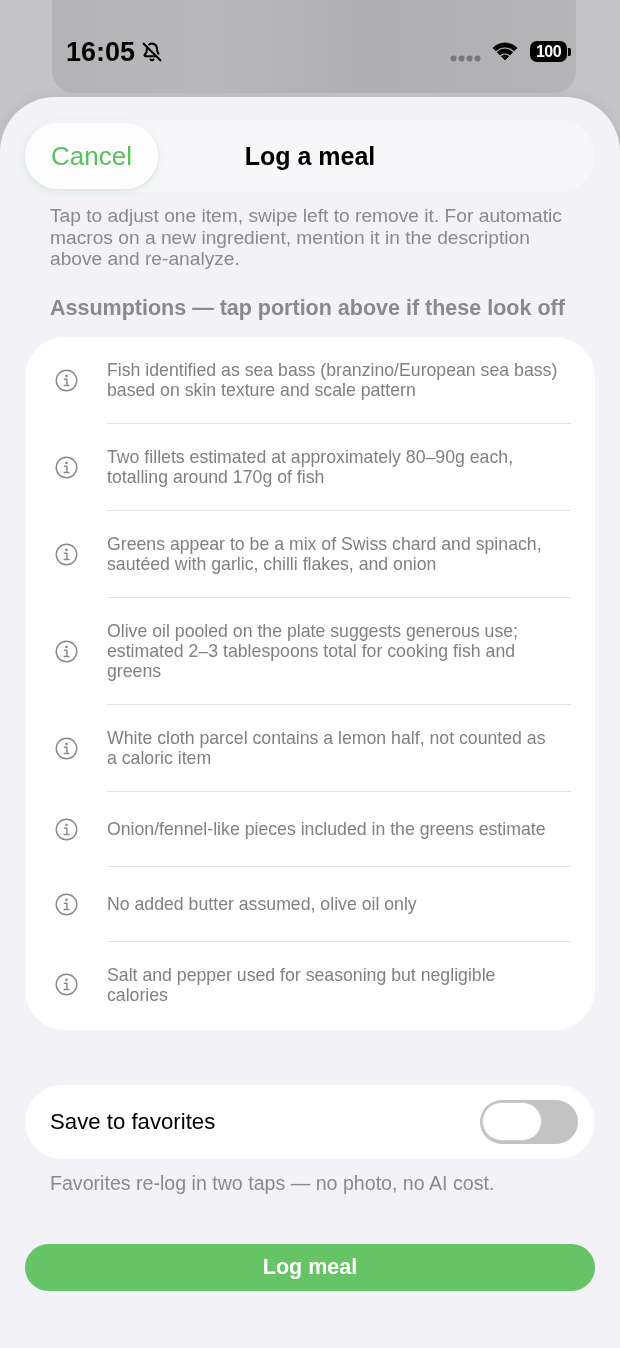 The width and height of the screenshot is (620, 1348). What do you see at coordinates (569, 51) in the screenshot?
I see `battery-tip-icon` at bounding box center [569, 51].